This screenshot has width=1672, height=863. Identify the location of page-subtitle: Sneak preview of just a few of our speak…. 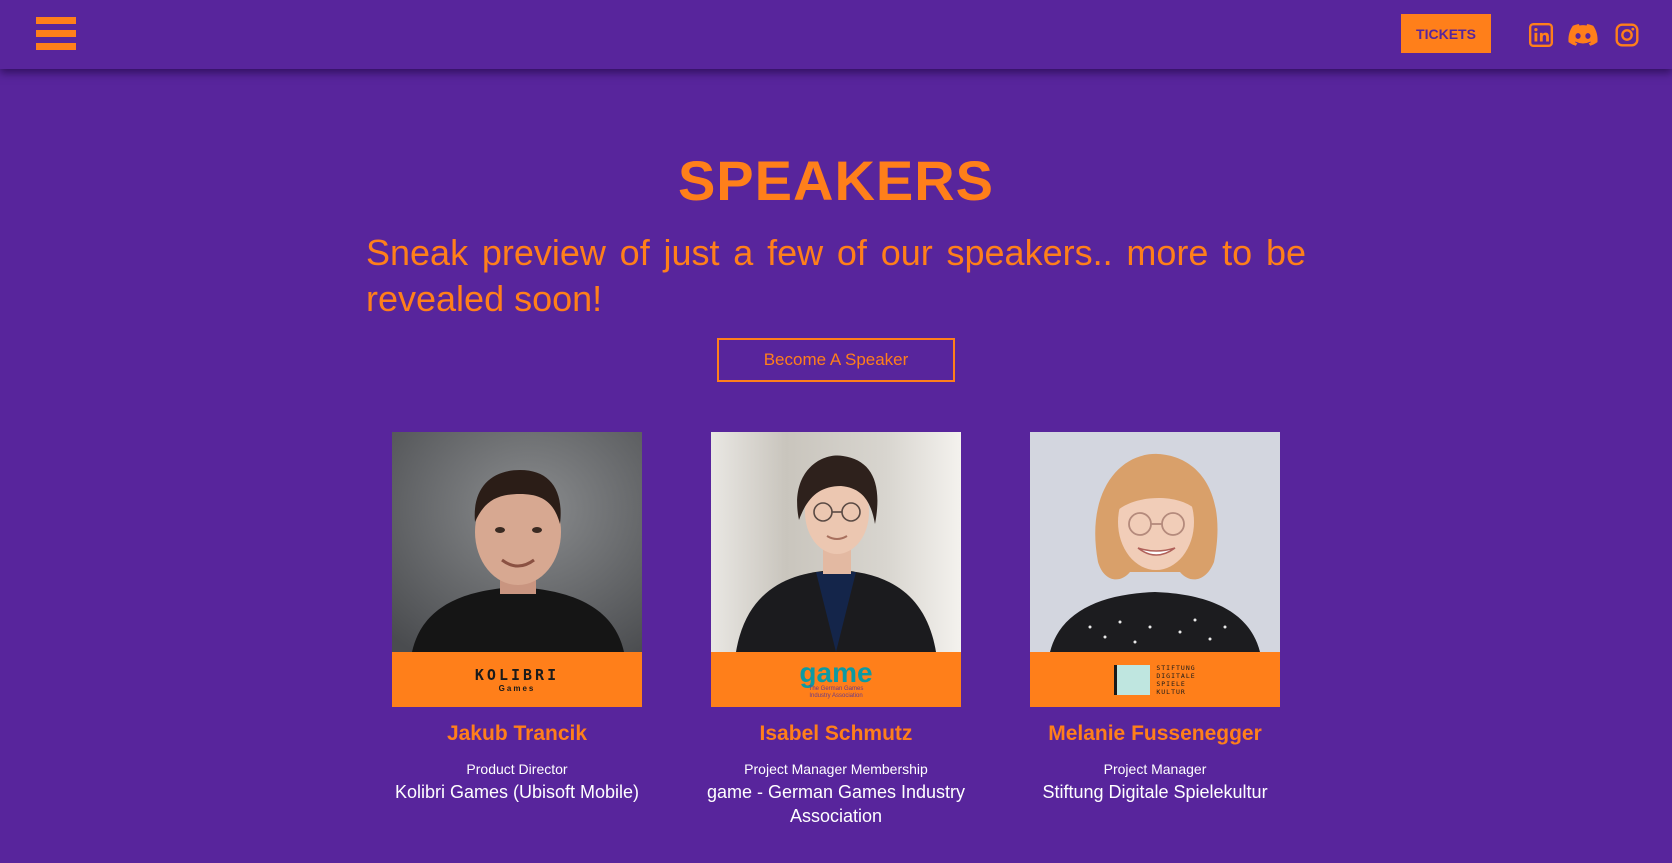
(836, 275).